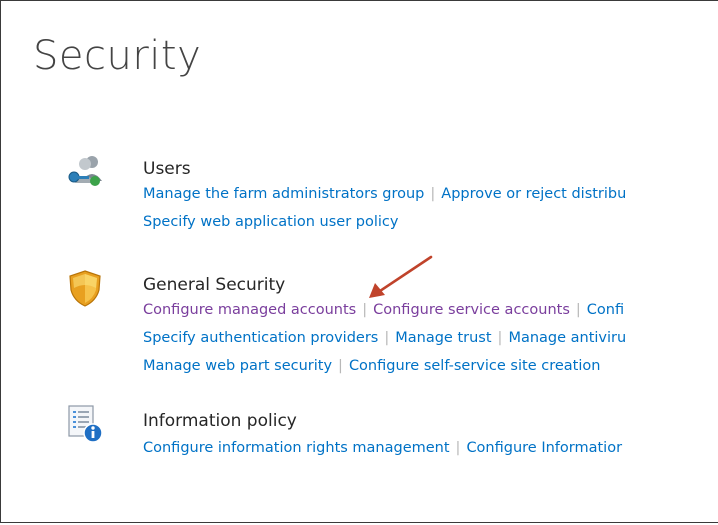 The image size is (718, 525). Describe the element at coordinates (401, 276) in the screenshot. I see `annotation-arrow-icon` at that location.